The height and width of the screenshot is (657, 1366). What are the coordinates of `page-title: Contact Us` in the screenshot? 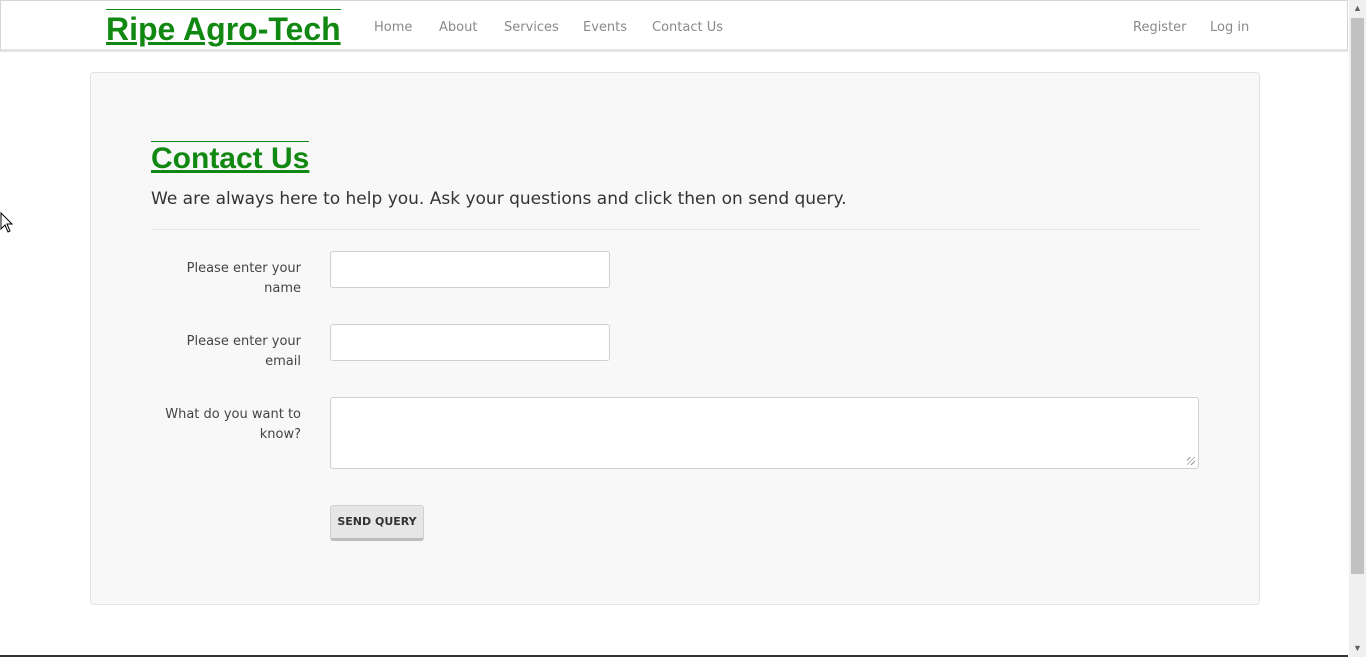 It's located at (230, 158).